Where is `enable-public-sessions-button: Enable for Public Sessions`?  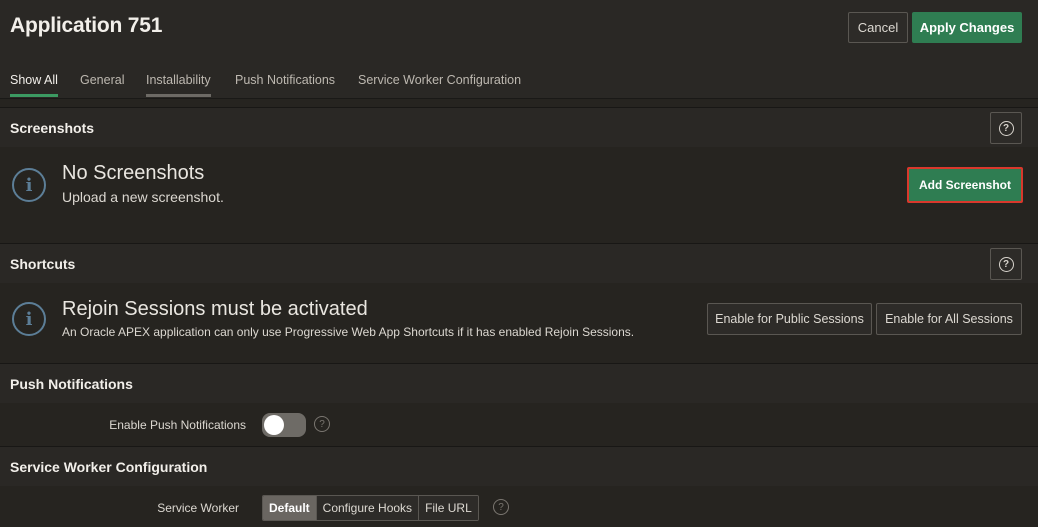 enable-public-sessions-button: Enable for Public Sessions is located at coordinates (789, 319).